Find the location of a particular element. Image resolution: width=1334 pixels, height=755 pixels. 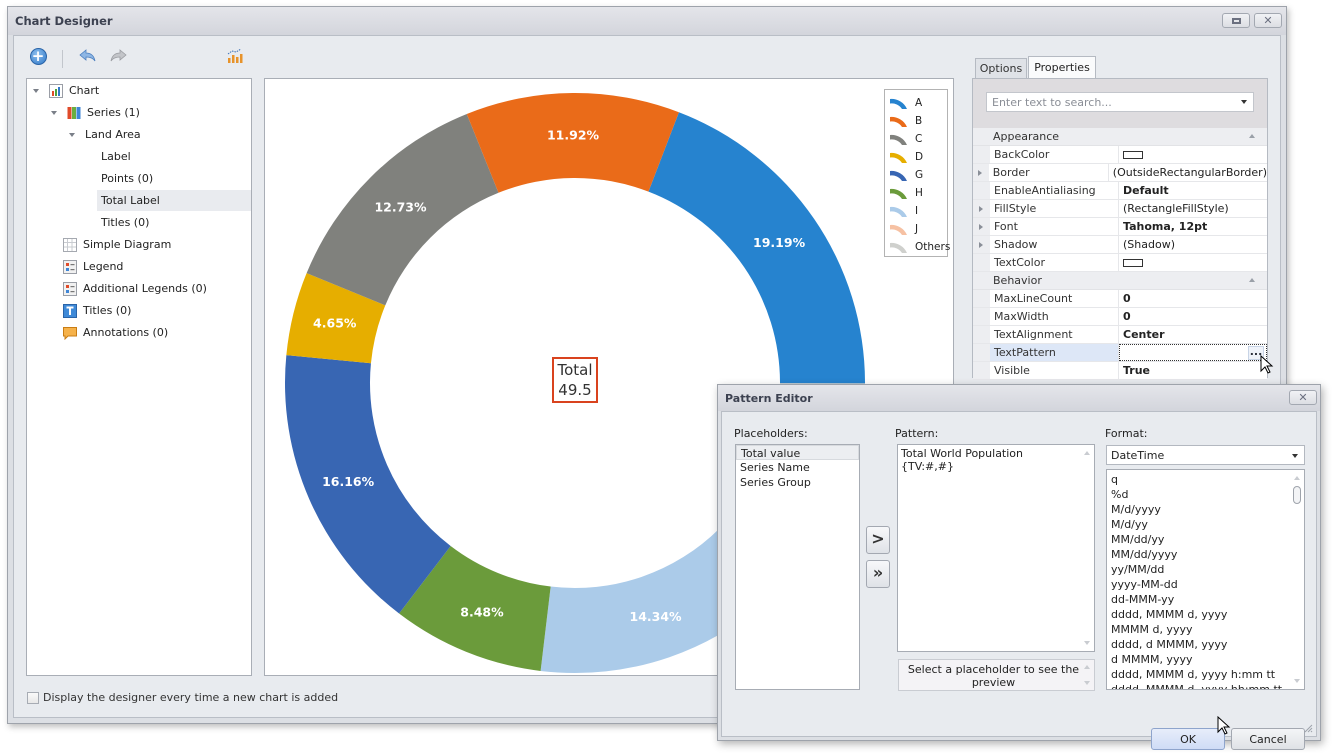

property-row-backcolor: BackColor is located at coordinates (1120, 155).